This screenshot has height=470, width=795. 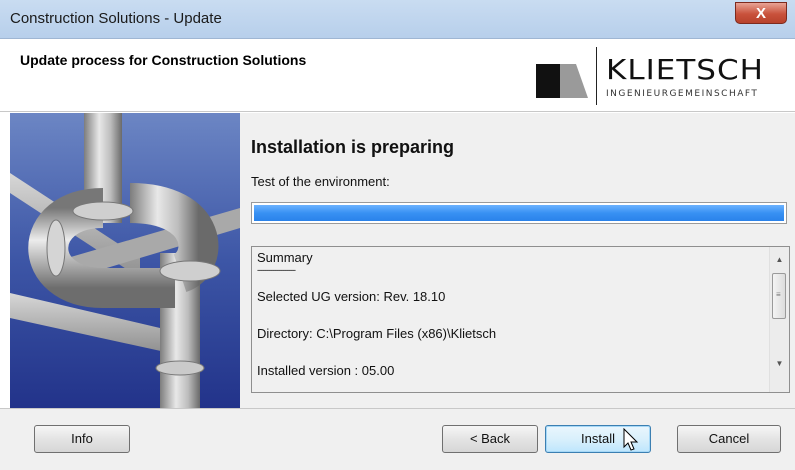 What do you see at coordinates (351, 296) in the screenshot?
I see `summary-line: Selected UG version: Rev. 18.10` at bounding box center [351, 296].